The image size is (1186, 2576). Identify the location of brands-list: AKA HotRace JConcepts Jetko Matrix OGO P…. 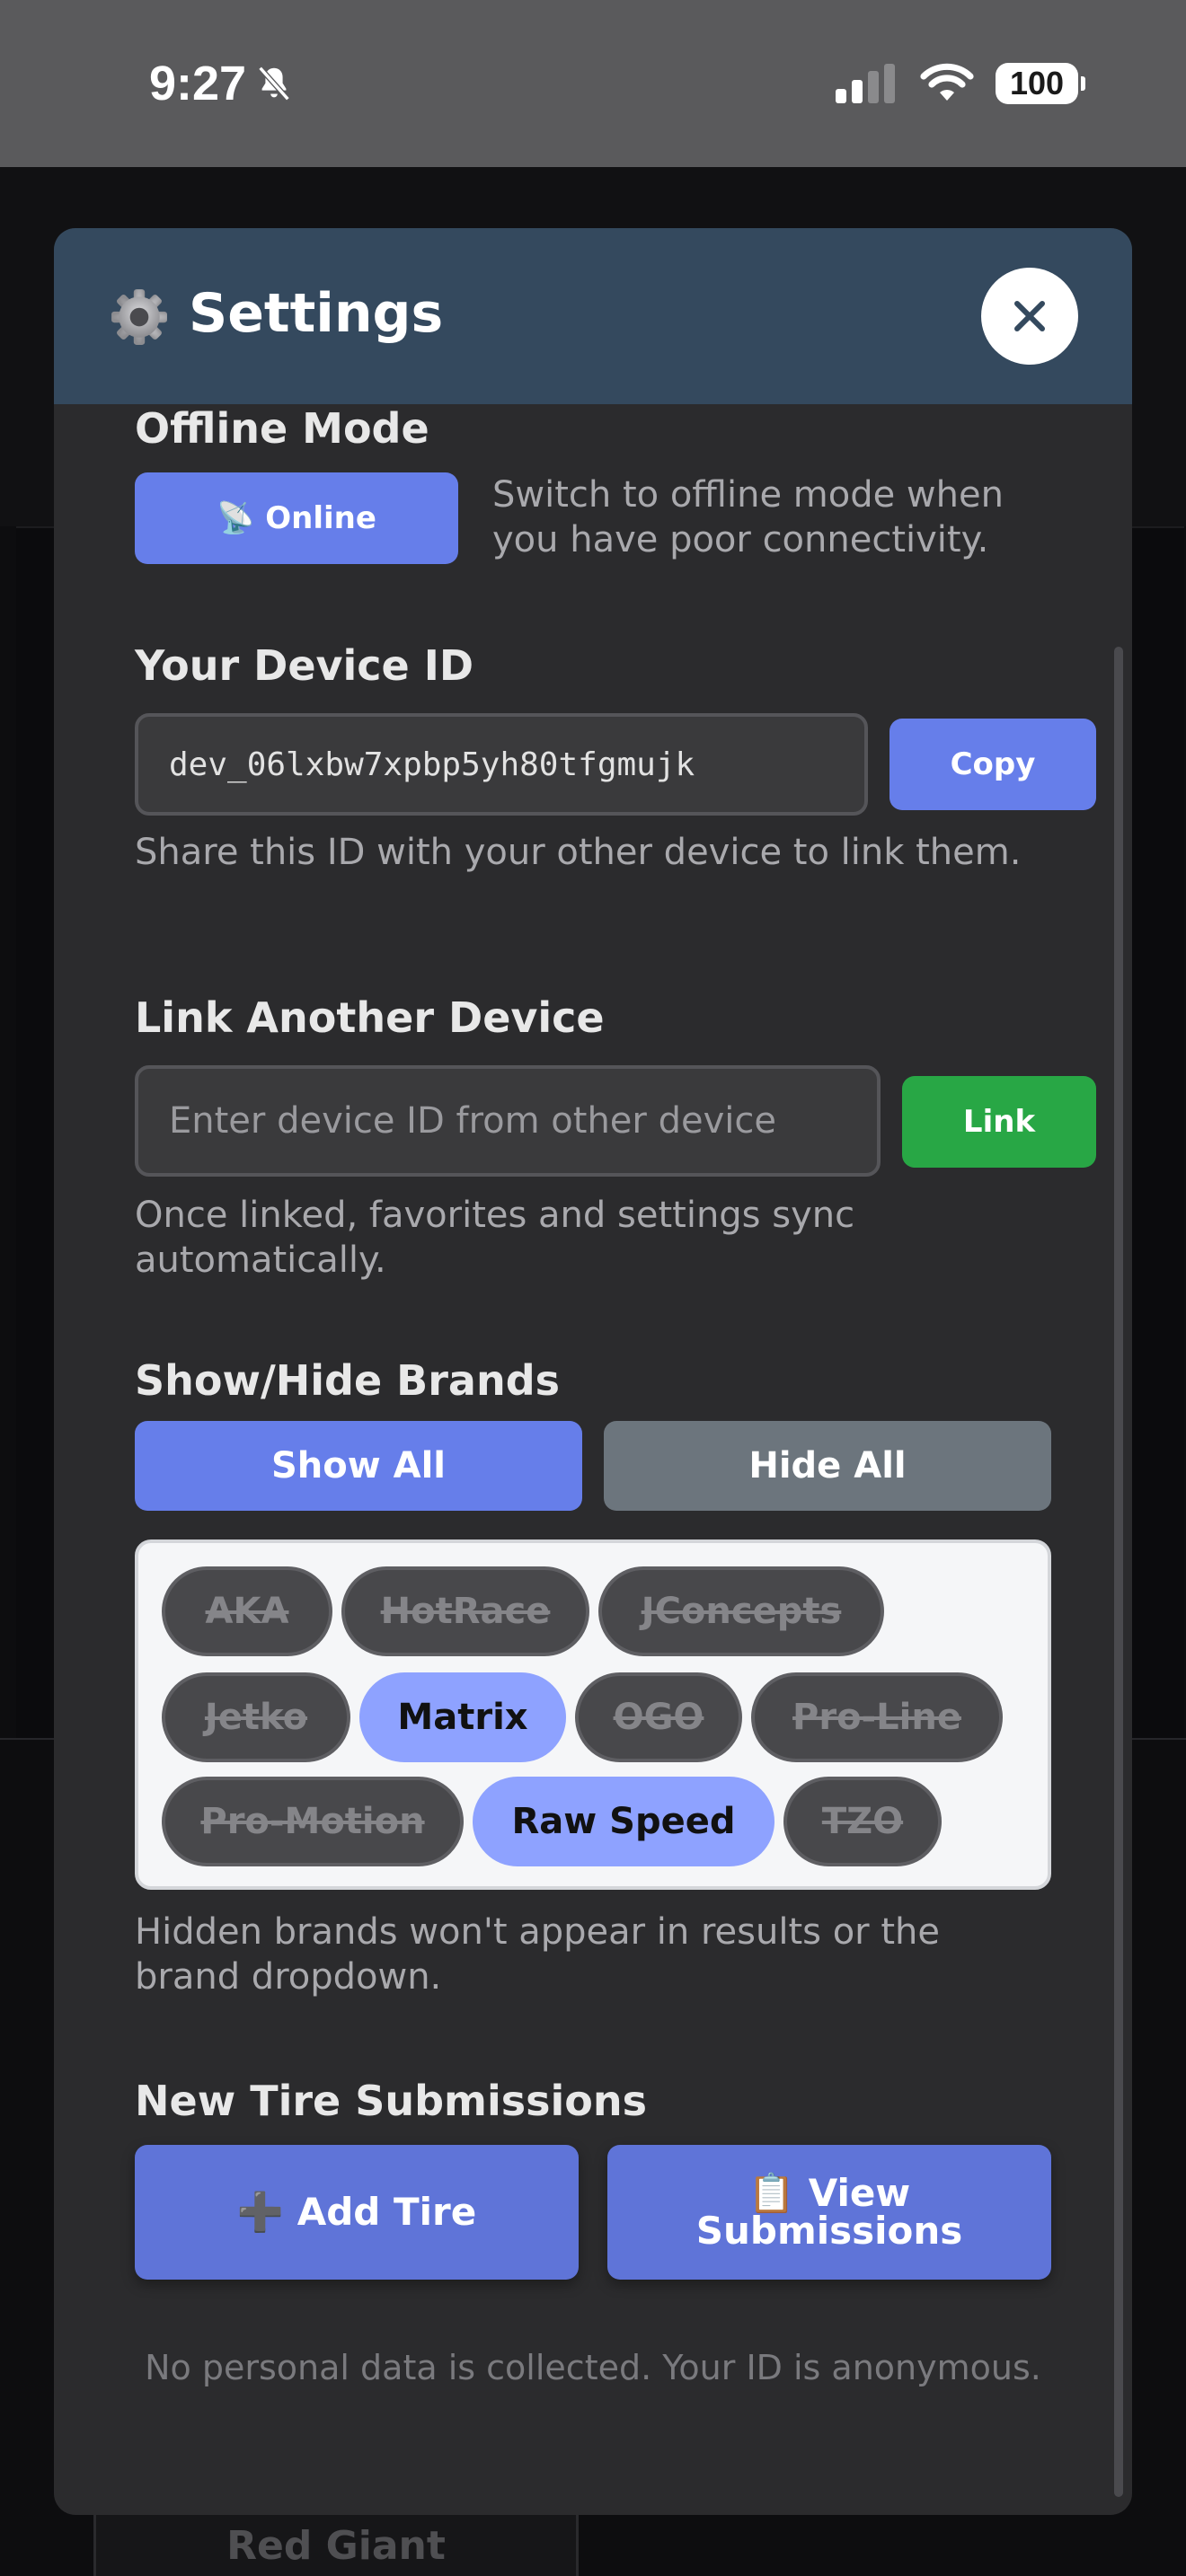
(593, 1714).